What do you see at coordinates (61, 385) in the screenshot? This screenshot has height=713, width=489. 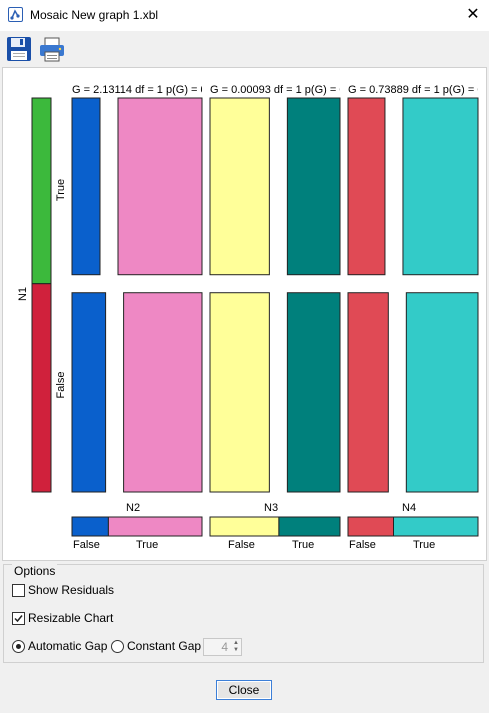 I see `row-level-false: False` at bounding box center [61, 385].